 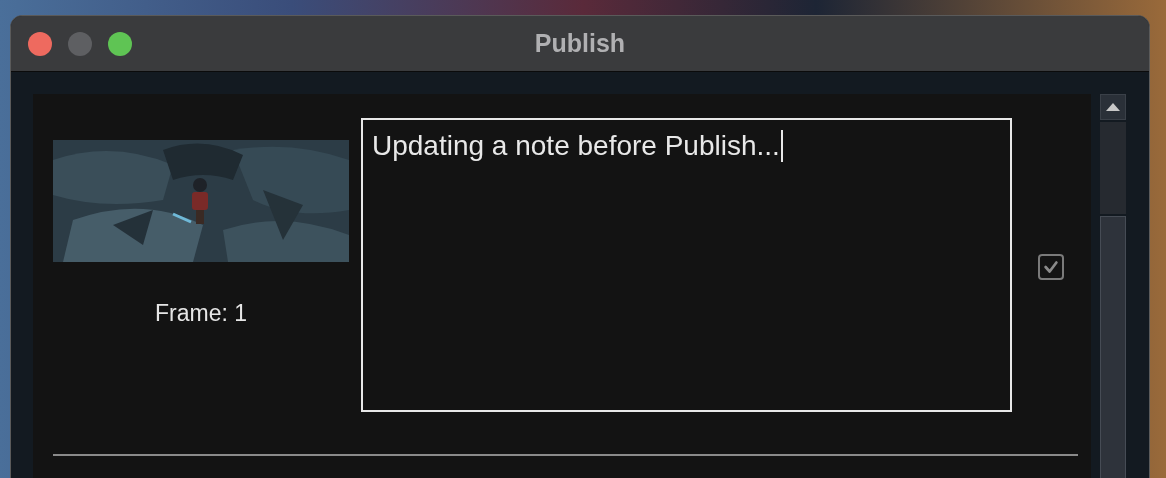 What do you see at coordinates (580, 43) in the screenshot?
I see `window-title: Publish` at bounding box center [580, 43].